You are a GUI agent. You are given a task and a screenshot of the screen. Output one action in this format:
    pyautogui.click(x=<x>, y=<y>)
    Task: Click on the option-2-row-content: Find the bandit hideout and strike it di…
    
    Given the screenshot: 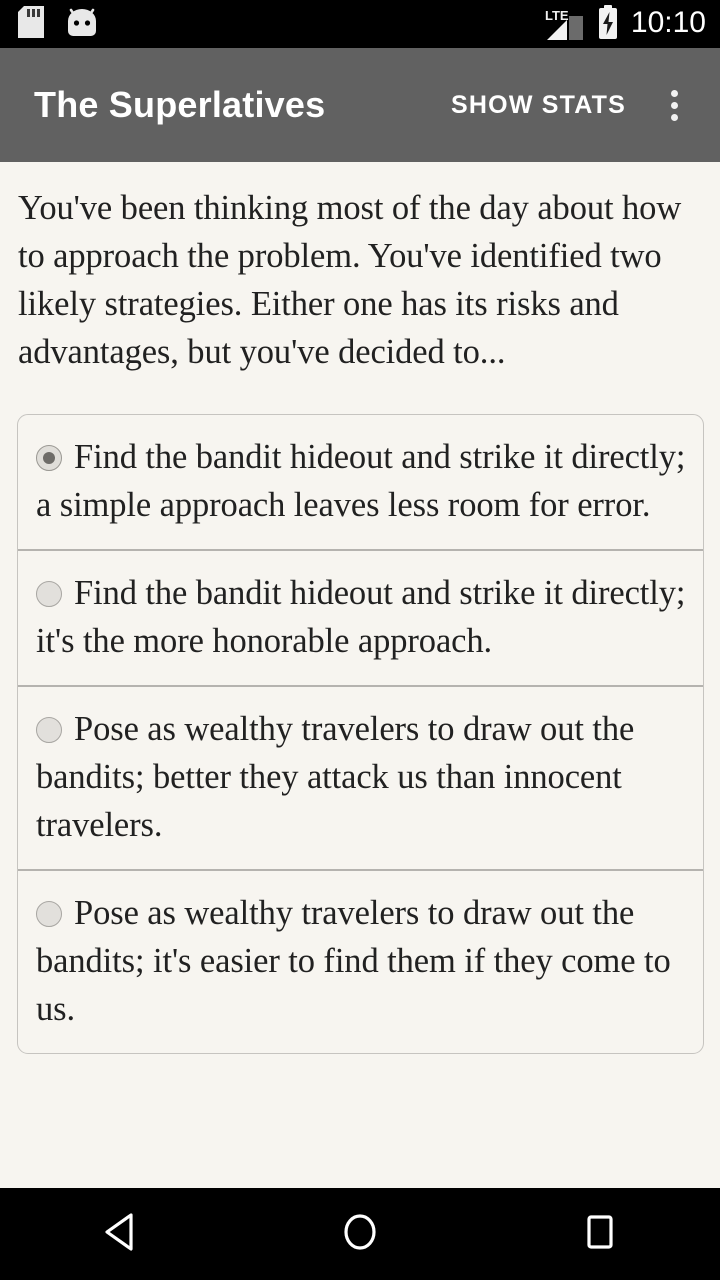 What is the action you would take?
    pyautogui.click(x=361, y=617)
    